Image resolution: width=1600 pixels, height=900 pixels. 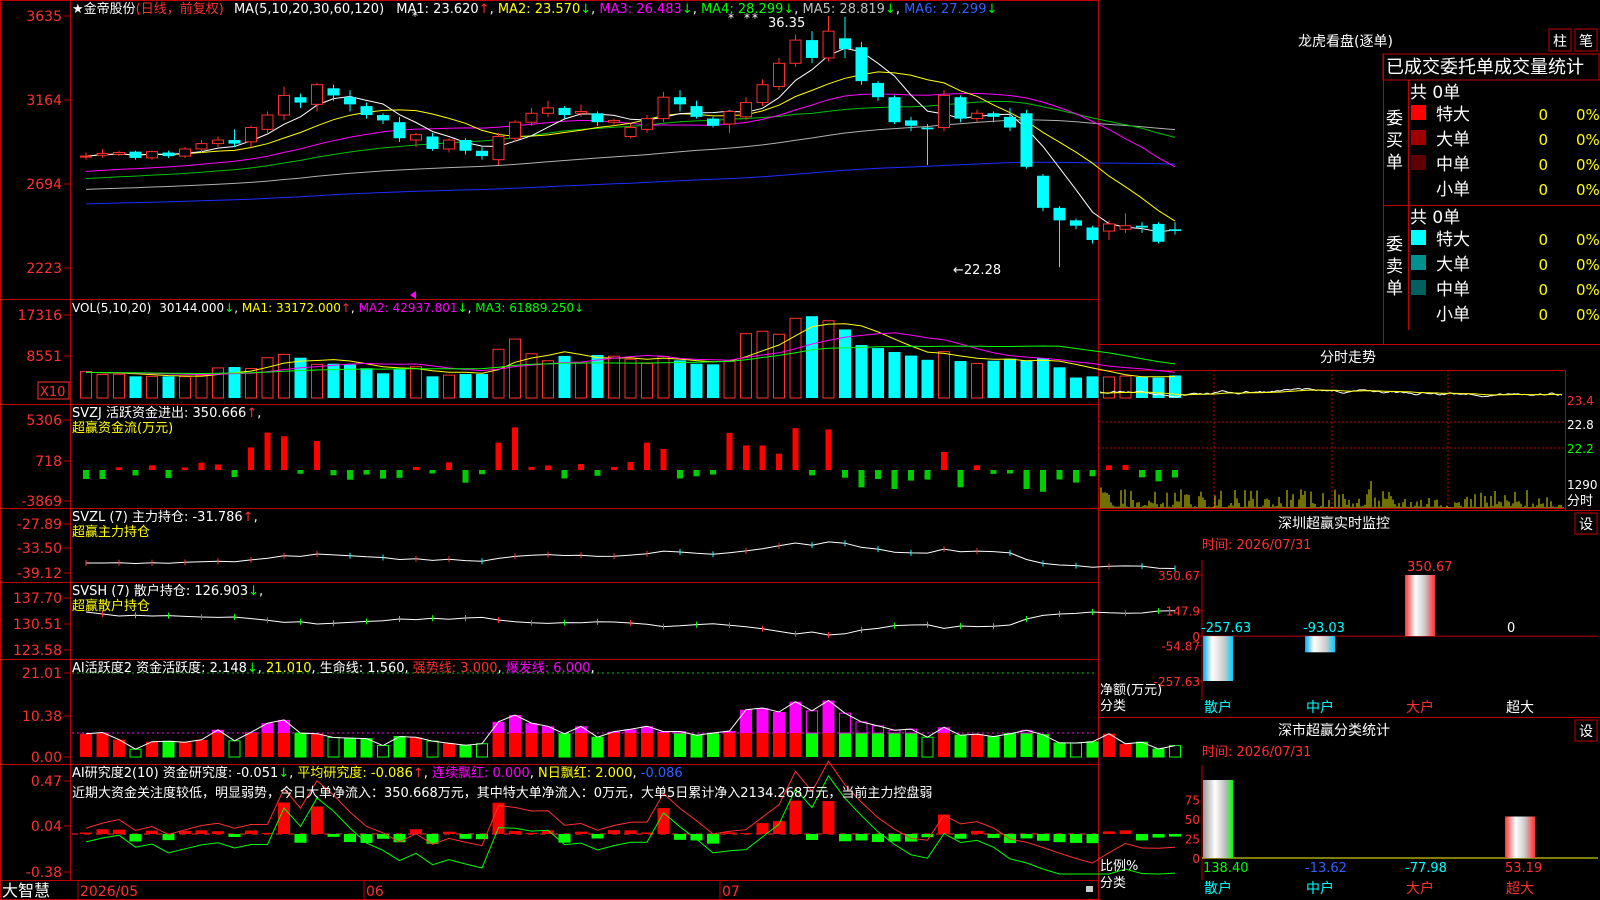 I want to click on monitor-category: 中户, so click(x=1320, y=707).